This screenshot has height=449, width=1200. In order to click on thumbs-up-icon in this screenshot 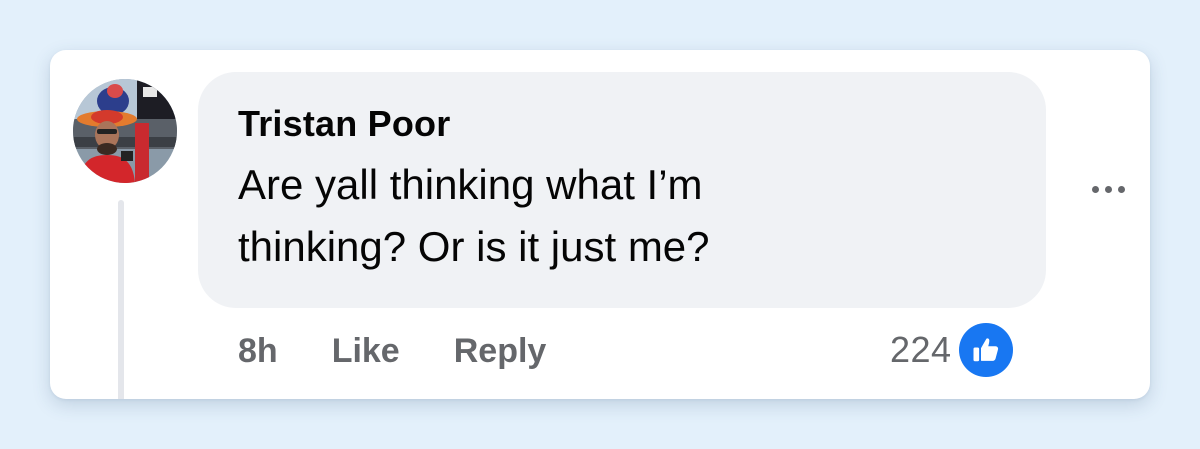, I will do `click(985, 350)`.